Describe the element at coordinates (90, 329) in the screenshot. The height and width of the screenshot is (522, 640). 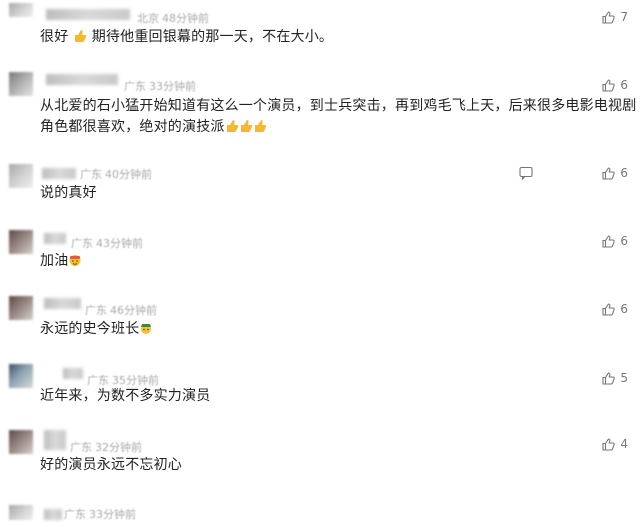
I see `comment-text-part: 永远的史今班长` at that location.